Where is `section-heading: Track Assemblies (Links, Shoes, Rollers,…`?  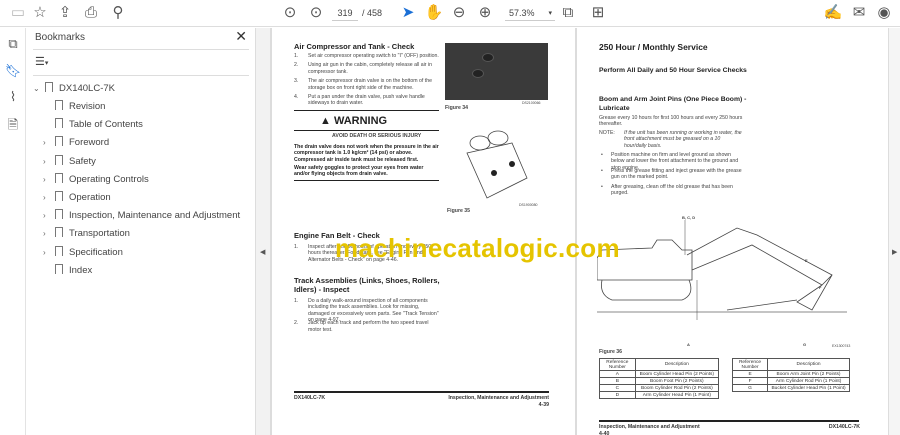
section-heading: Track Assemblies (Links, Shoes, Rollers,… is located at coordinates (367, 285).